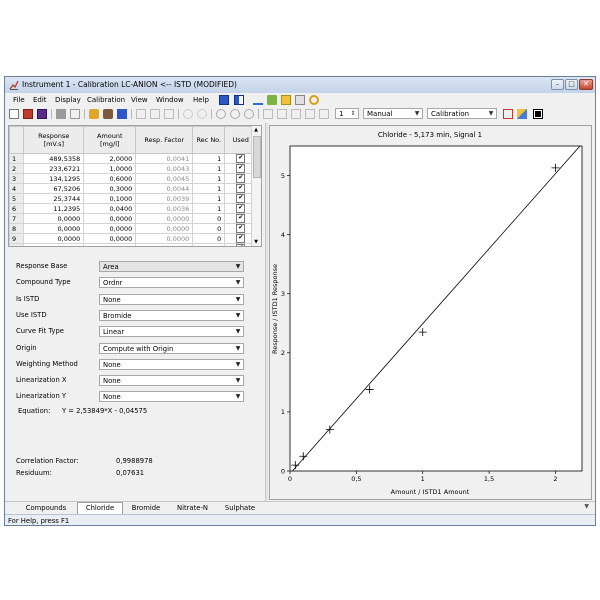 The height and width of the screenshot is (600, 600). I want to click on table-row: 9 0,0000 0,0000 0,0000 0 ✔, so click(133, 238).